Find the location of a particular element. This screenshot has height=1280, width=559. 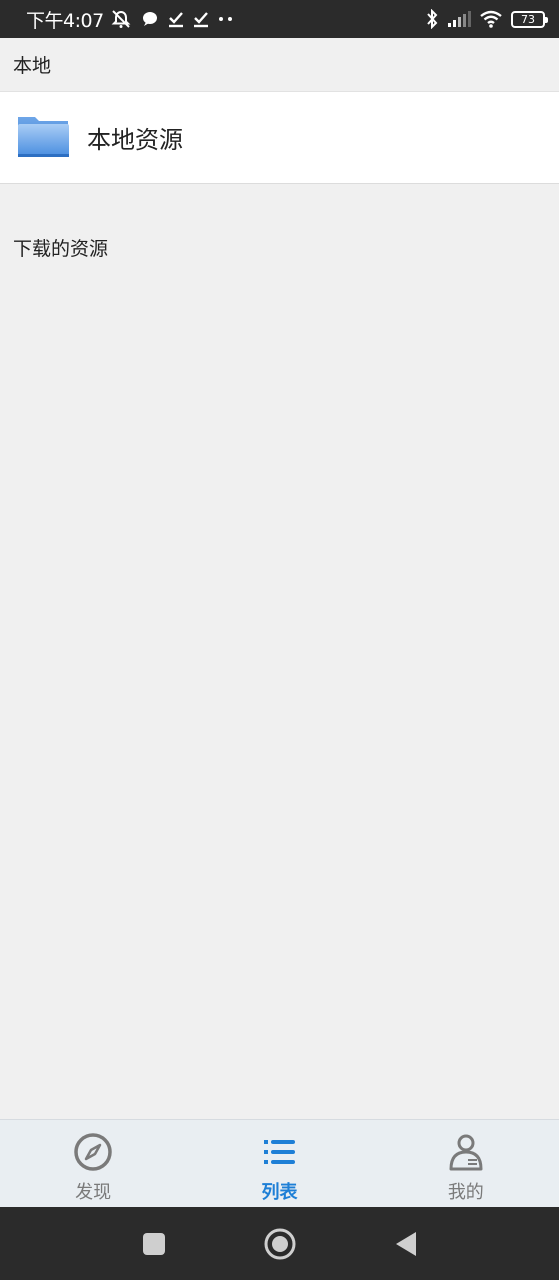

back-button is located at coordinates (406, 1244).